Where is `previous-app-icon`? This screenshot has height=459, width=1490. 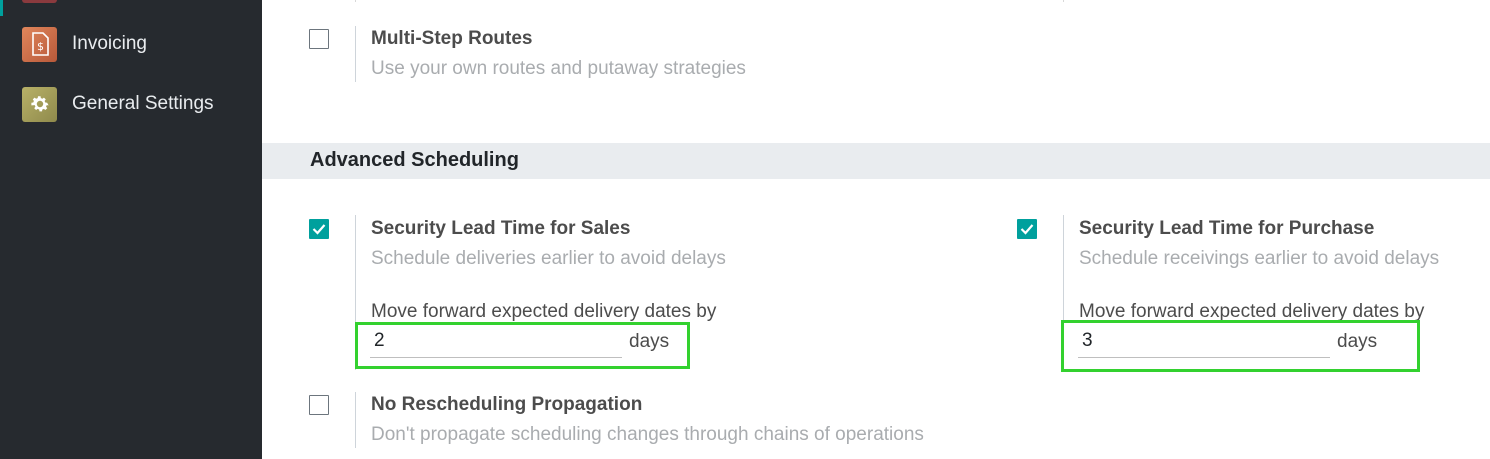
previous-app-icon is located at coordinates (39, 1).